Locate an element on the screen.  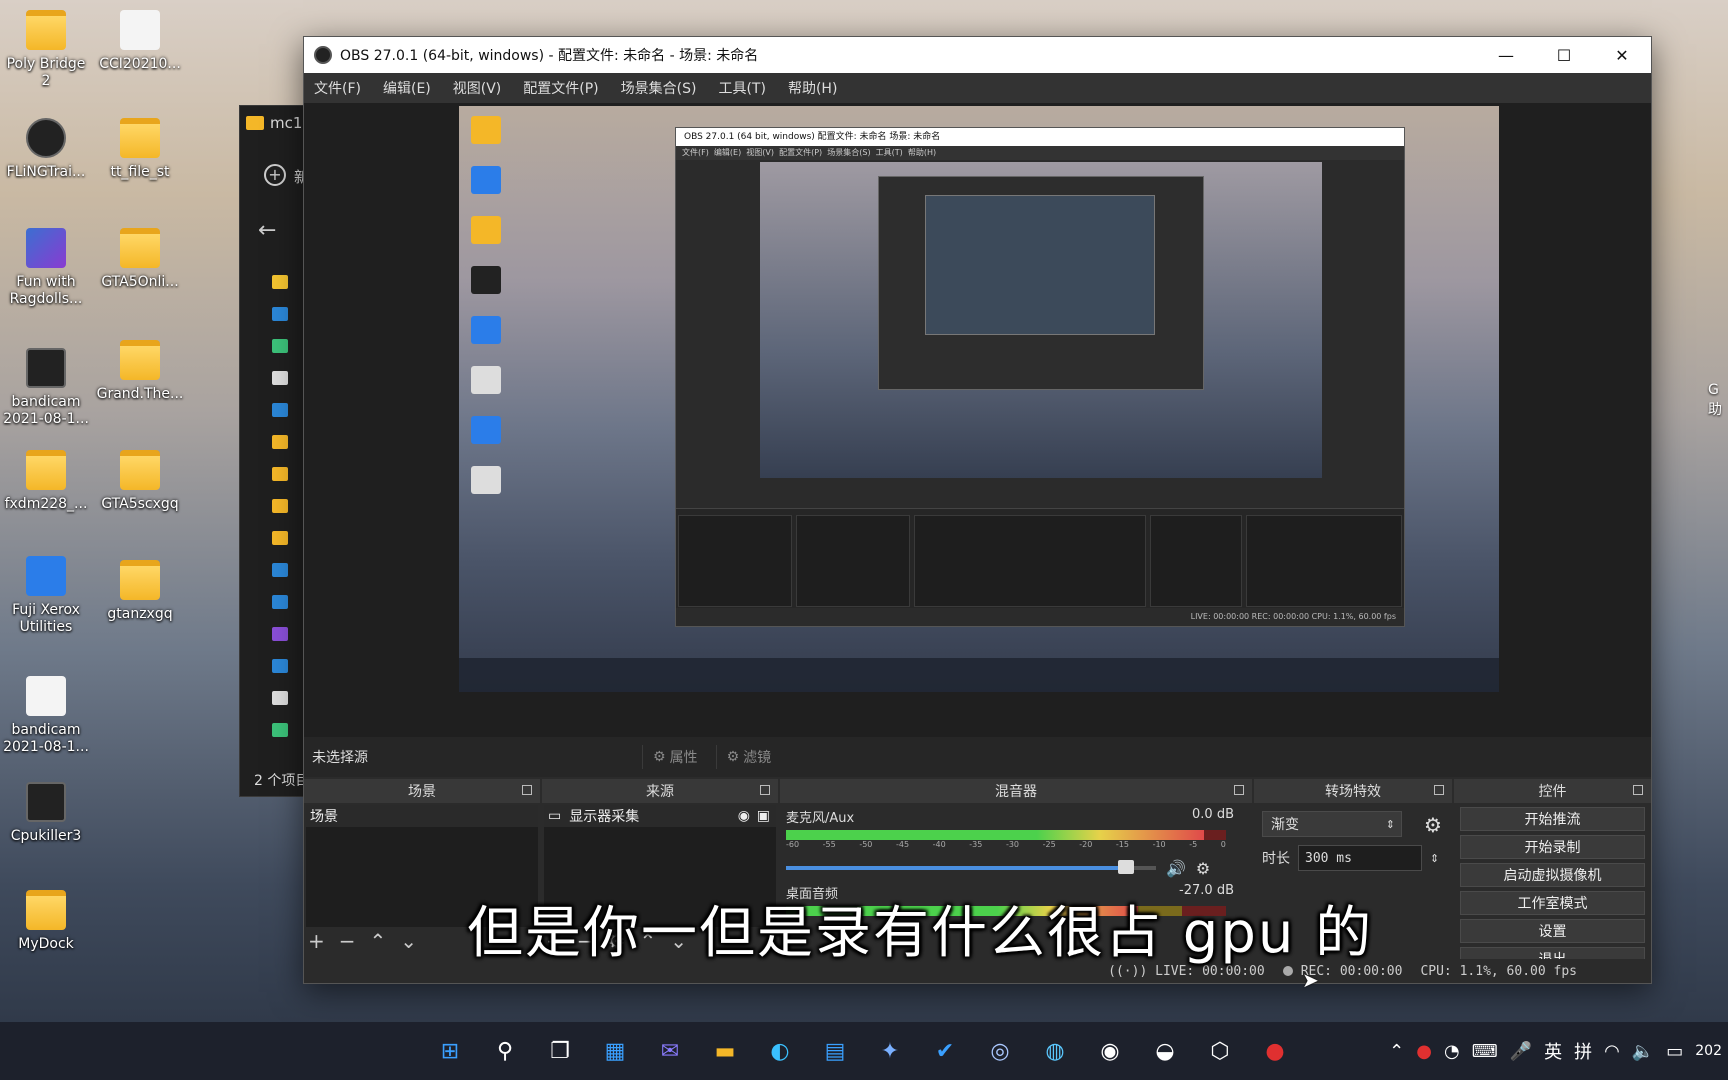
scene-item: 场景 is located at coordinates (422, 816).